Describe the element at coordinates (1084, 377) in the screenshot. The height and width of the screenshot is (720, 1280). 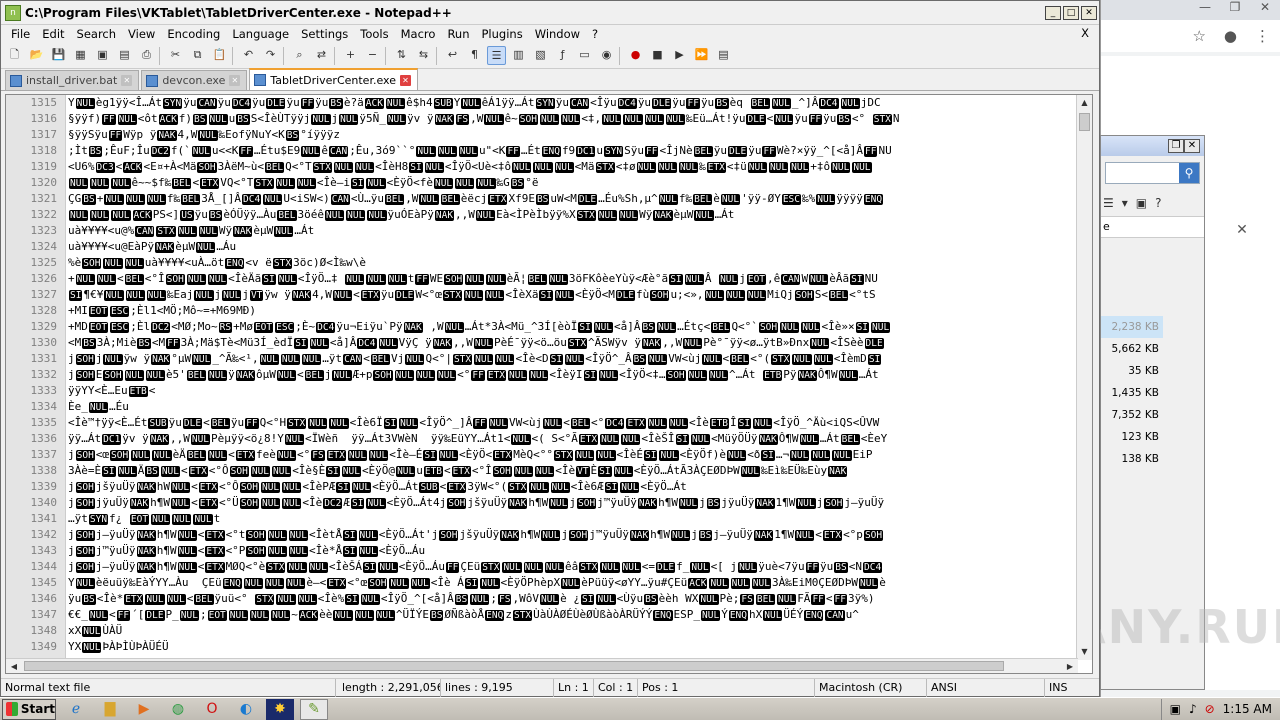
I see `vertical-scrollbar: ▲ ▼` at that location.